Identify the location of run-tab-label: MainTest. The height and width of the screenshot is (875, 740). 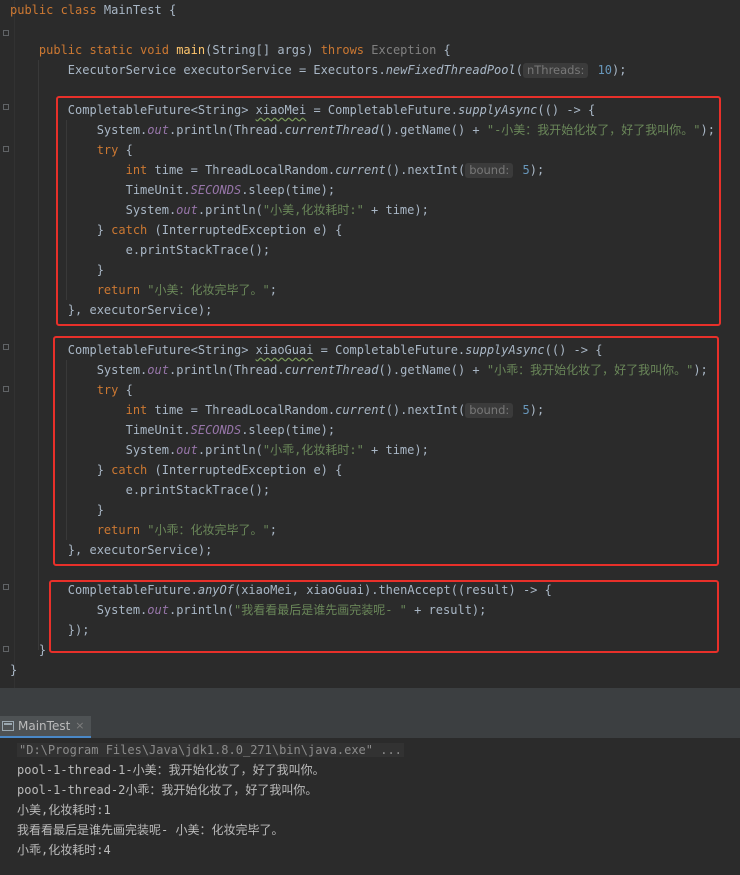
(44, 726).